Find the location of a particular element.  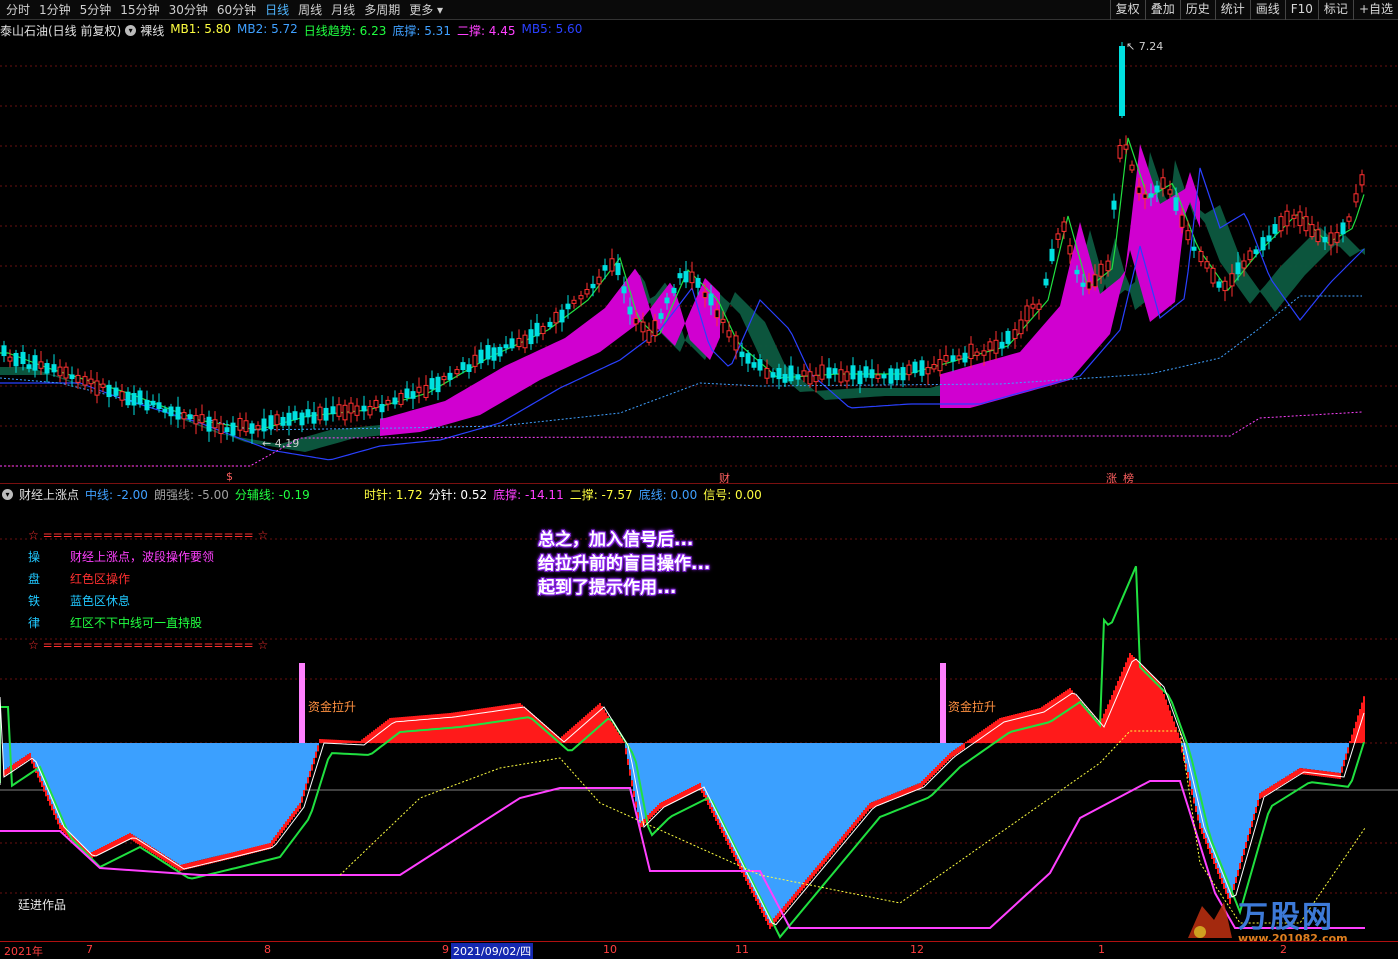

signal-label-1: 资金拉升 is located at coordinates (332, 707).